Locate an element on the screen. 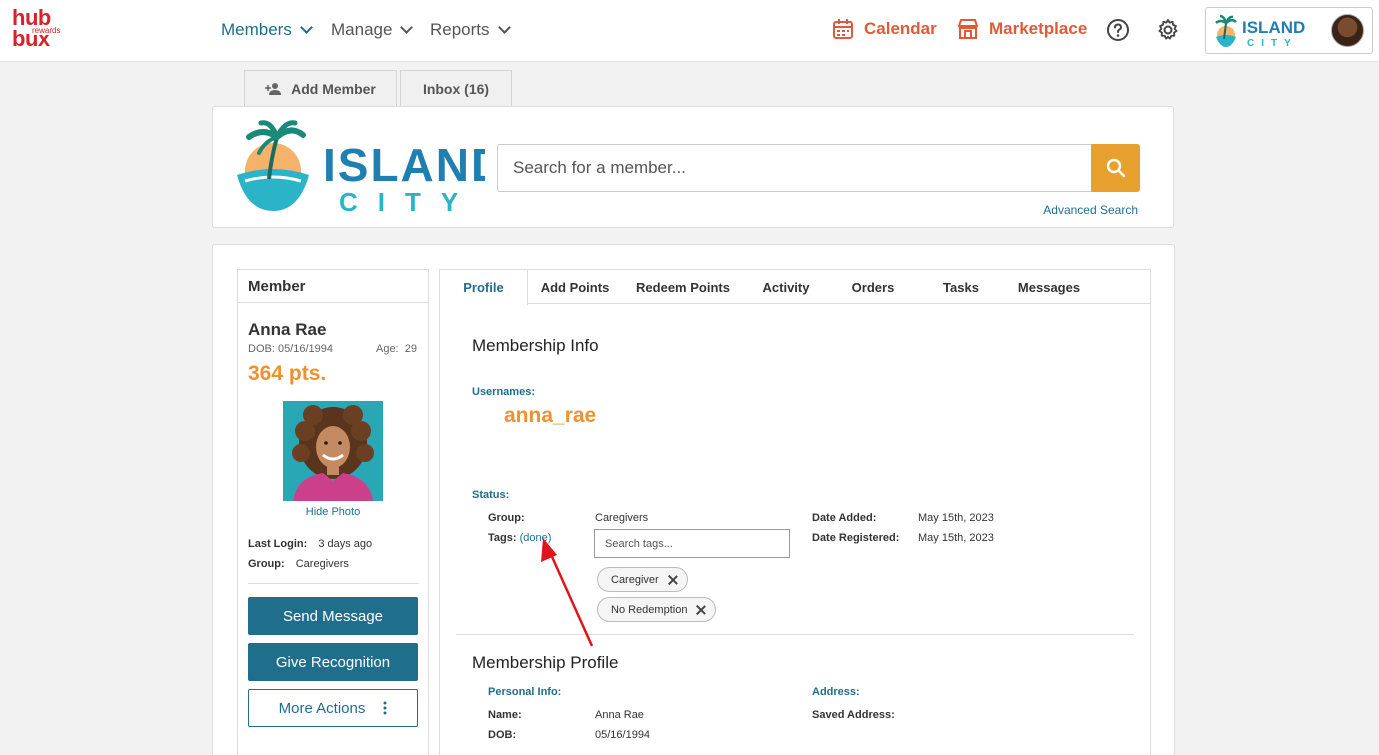 The height and width of the screenshot is (755, 1379). group-label: Group: is located at coordinates (266, 564).